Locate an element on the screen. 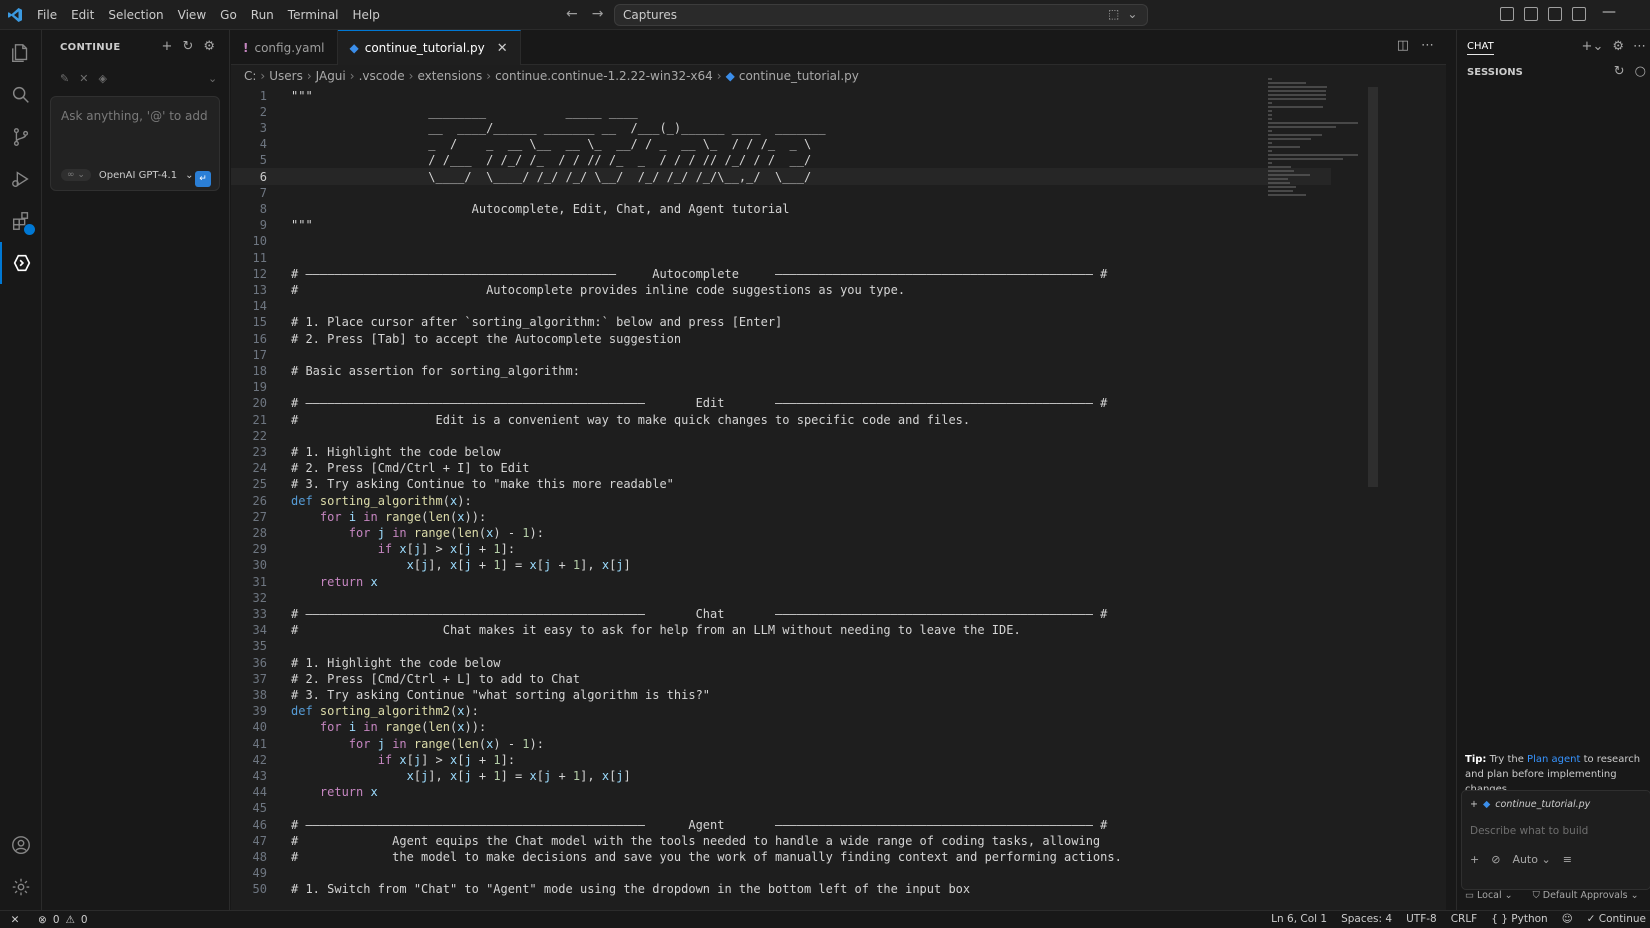 The width and height of the screenshot is (1650, 928). cube-icon: ◈ is located at coordinates (102, 78).